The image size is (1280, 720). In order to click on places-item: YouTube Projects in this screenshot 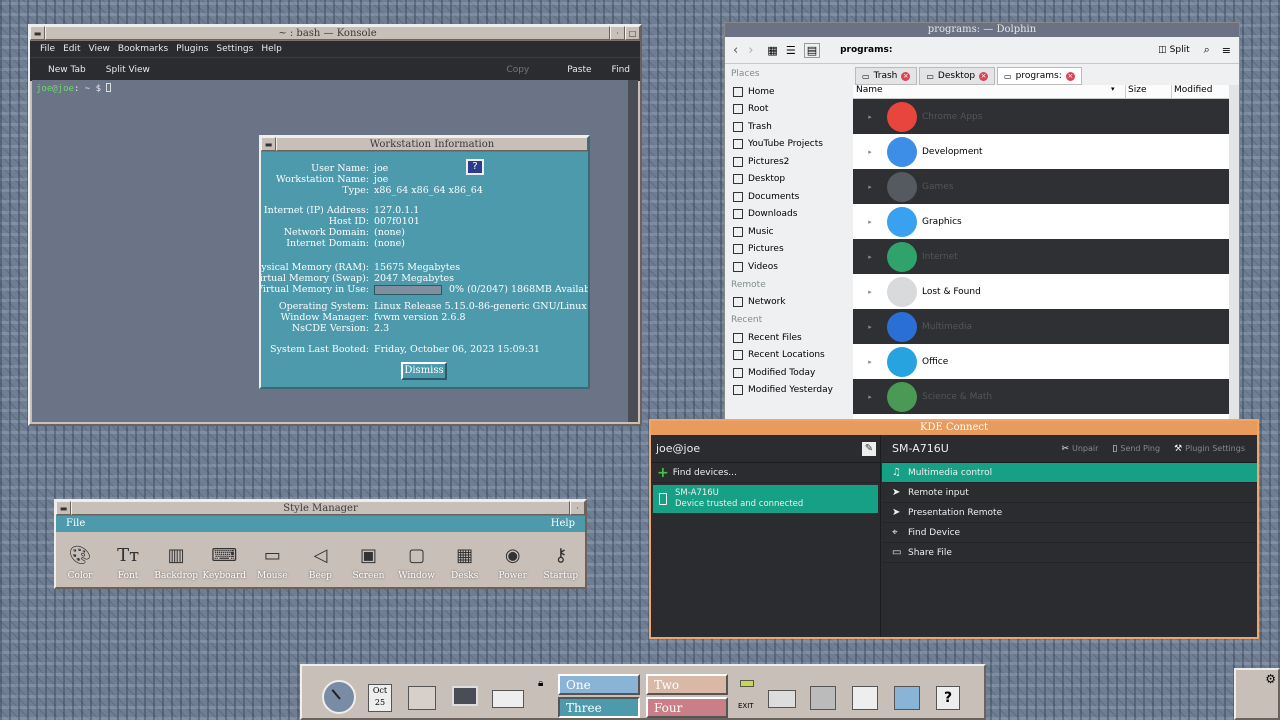, I will do `click(787, 145)`.